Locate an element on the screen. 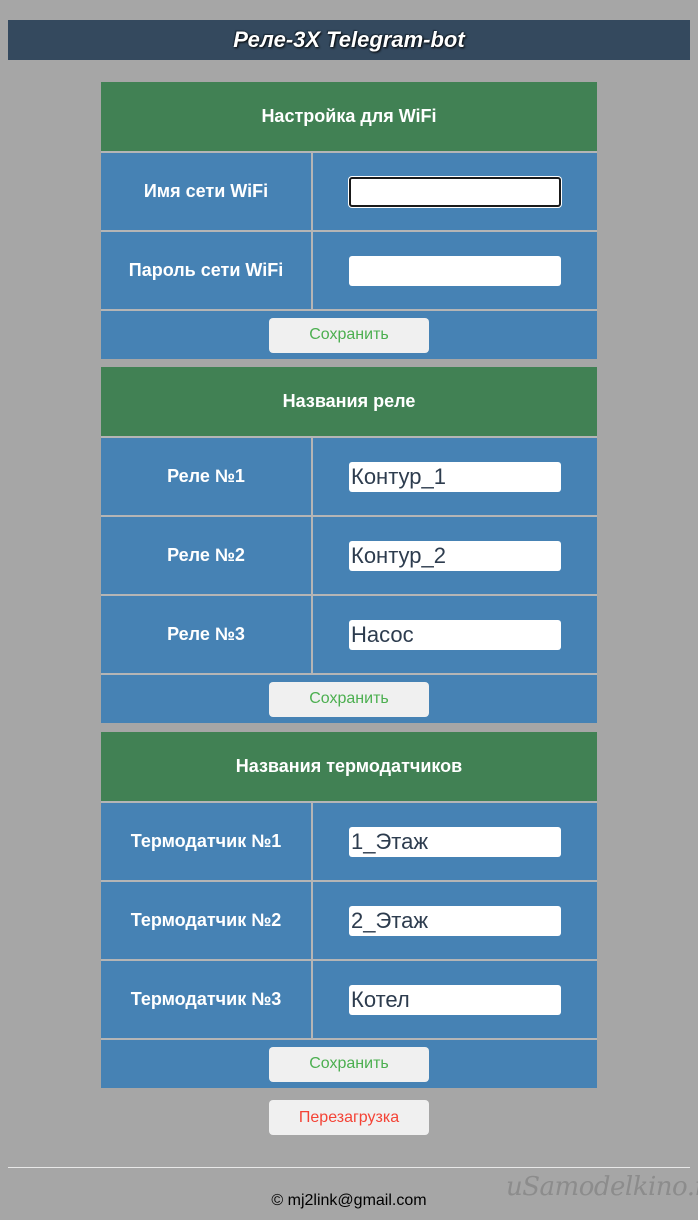 This screenshot has height=1220, width=698. sensor-1-label: Термодатчик №1 is located at coordinates (207, 841).